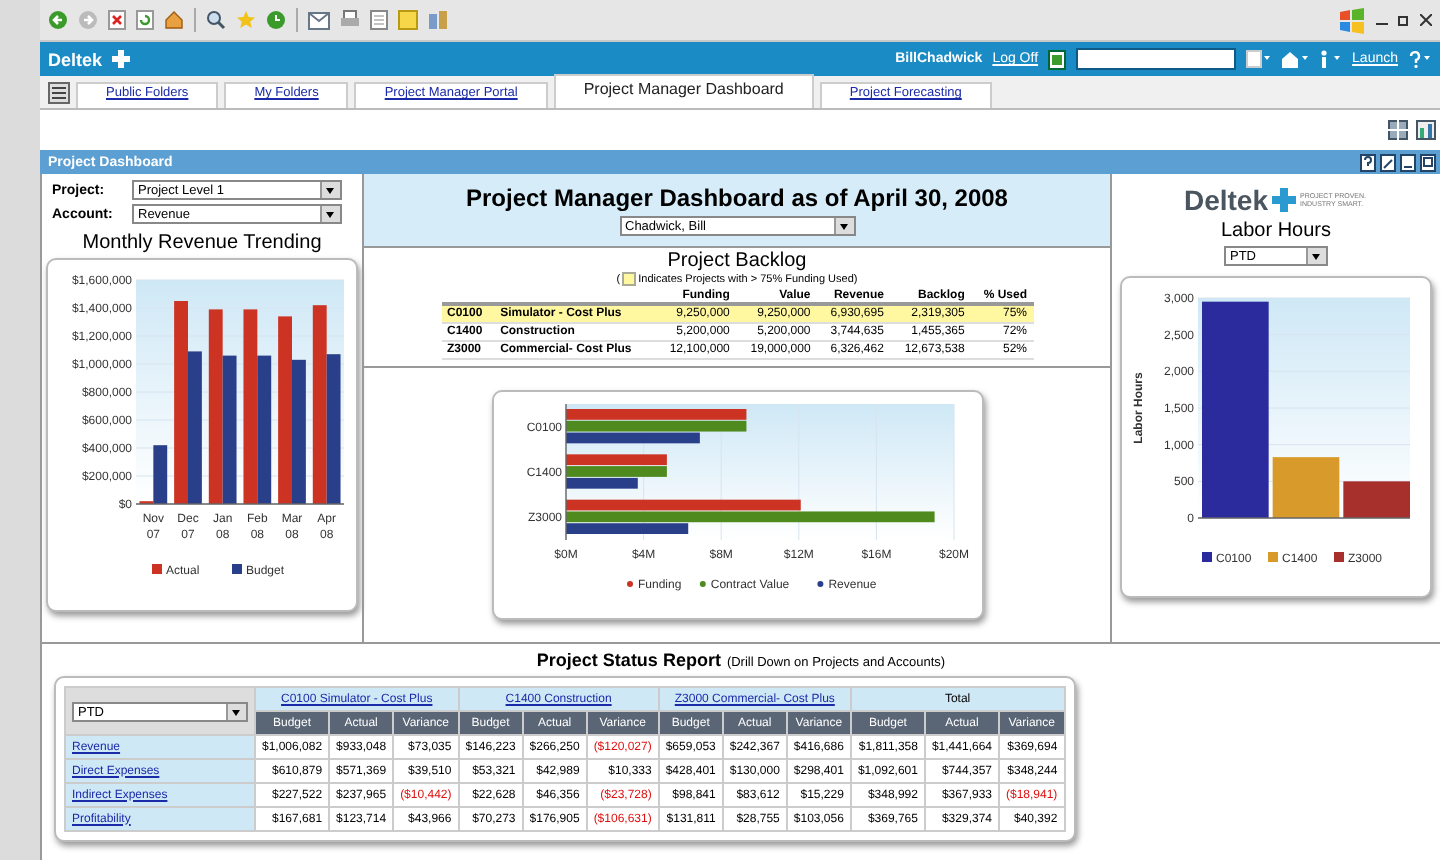 This screenshot has height=860, width=1444. What do you see at coordinates (628, 660) in the screenshot?
I see `report-title: Project Status Report` at bounding box center [628, 660].